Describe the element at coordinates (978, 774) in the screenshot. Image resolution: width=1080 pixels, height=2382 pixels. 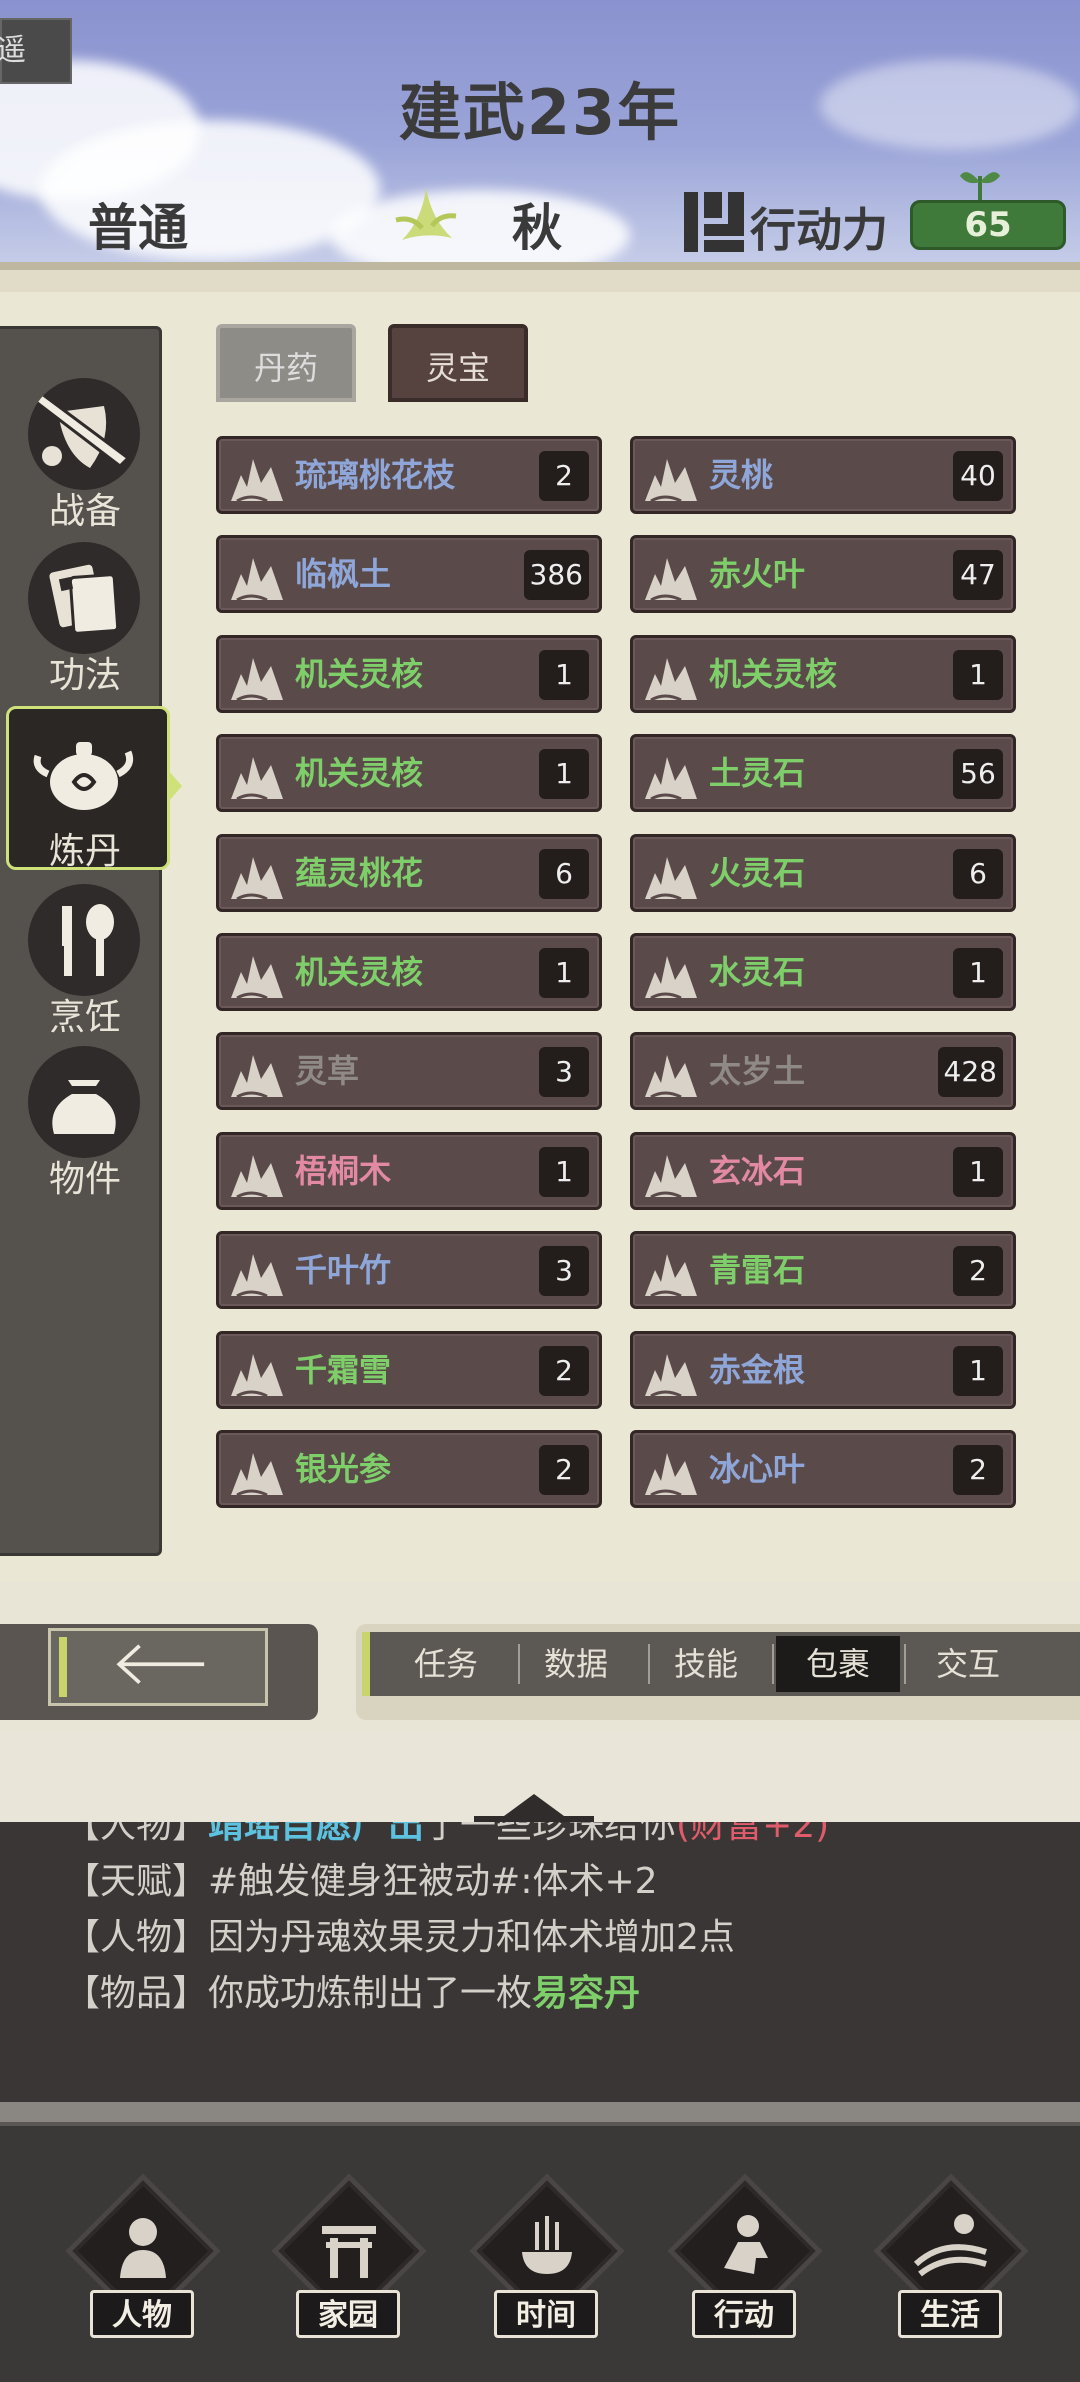
I see `item-count: 56` at that location.